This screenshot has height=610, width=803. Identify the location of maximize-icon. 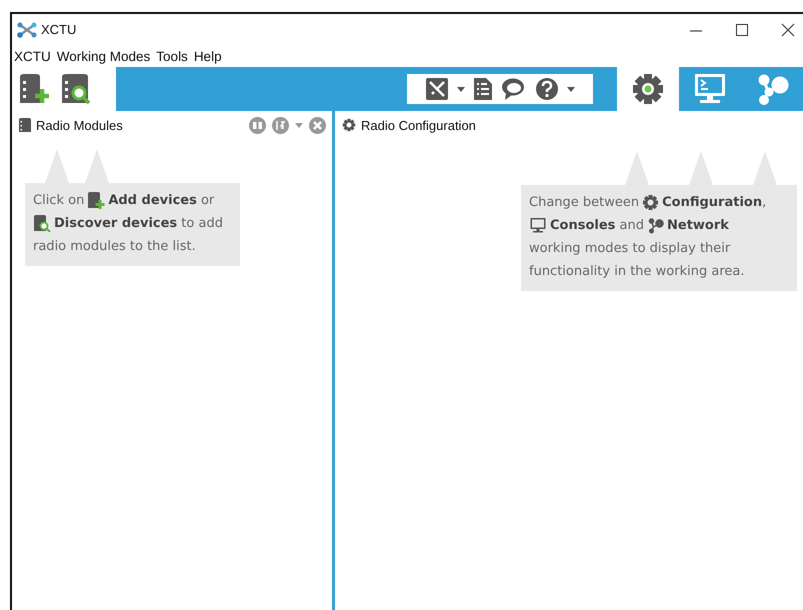
(742, 29).